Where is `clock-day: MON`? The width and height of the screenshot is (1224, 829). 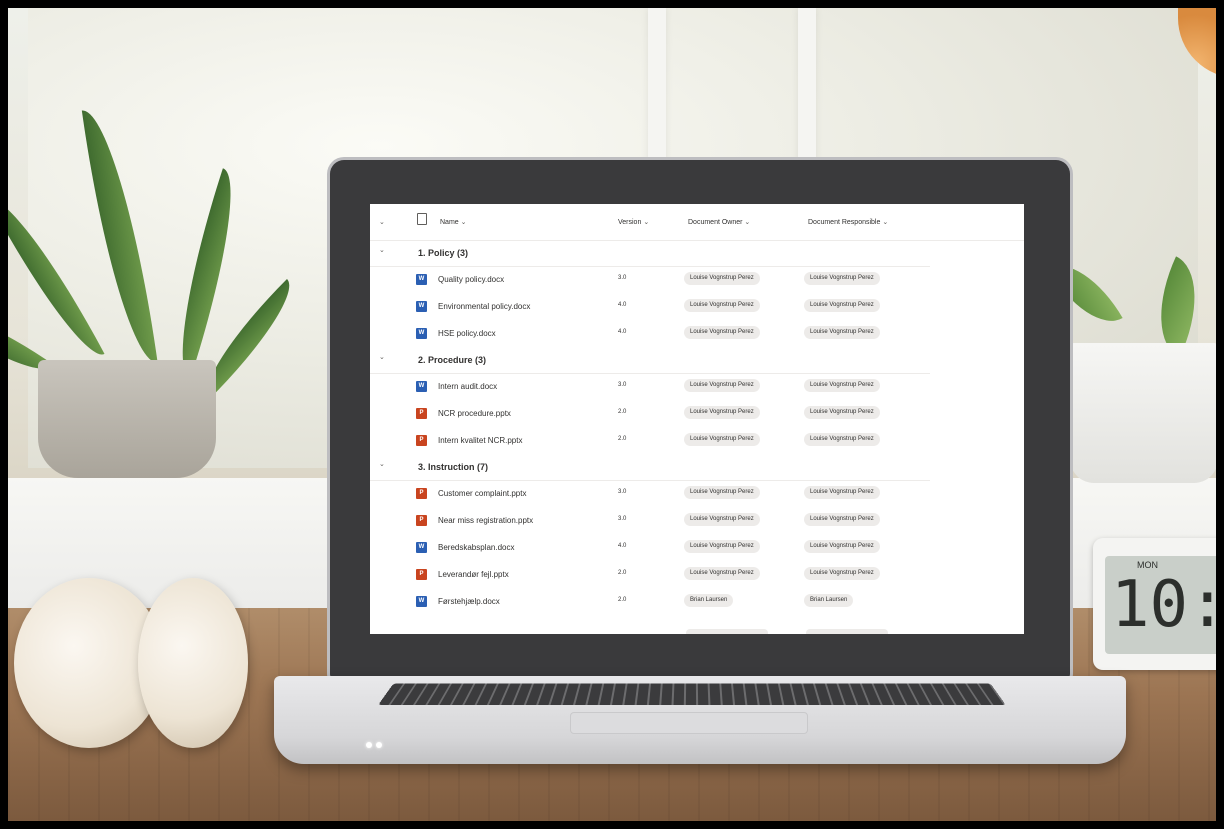 clock-day: MON is located at coordinates (1147, 565).